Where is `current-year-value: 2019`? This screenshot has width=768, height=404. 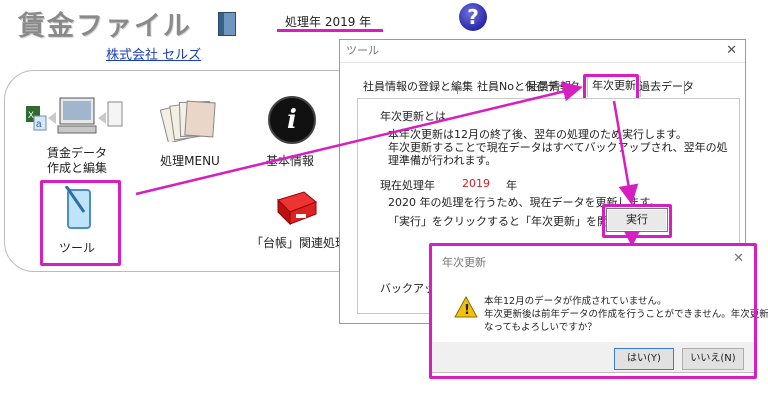
current-year-value: 2019 is located at coordinates (476, 183).